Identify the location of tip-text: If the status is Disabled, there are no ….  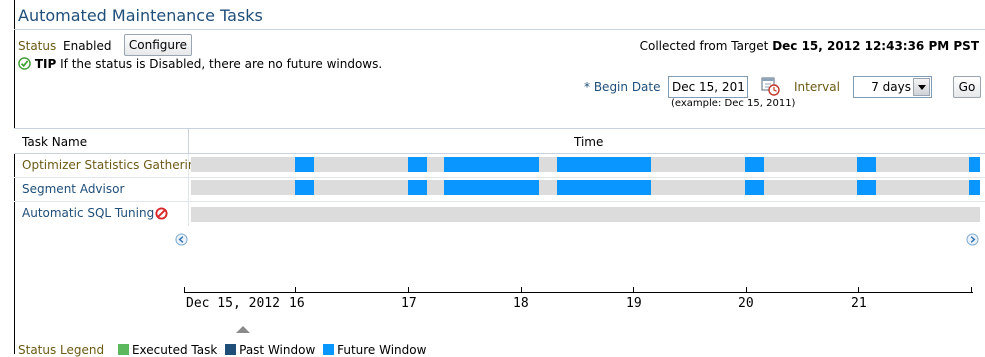
(221, 64).